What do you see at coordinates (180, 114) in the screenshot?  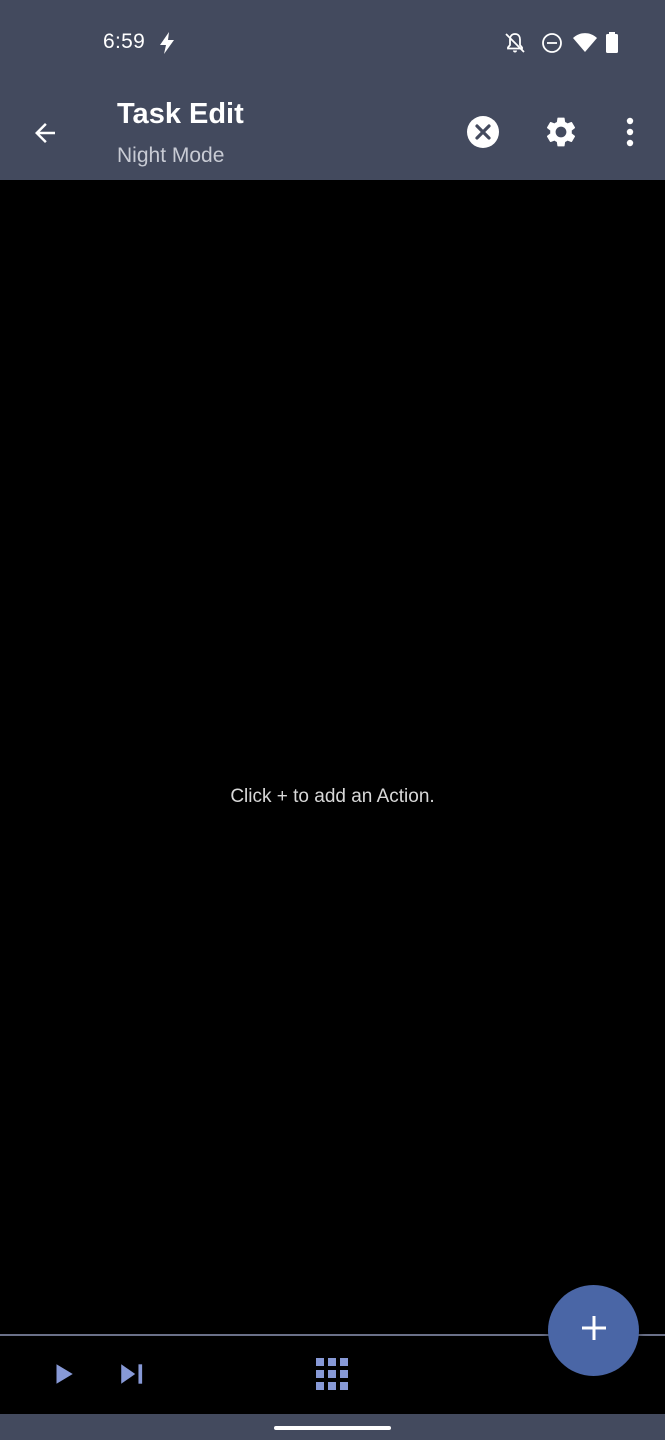 I see `page-title: Task Edit` at bounding box center [180, 114].